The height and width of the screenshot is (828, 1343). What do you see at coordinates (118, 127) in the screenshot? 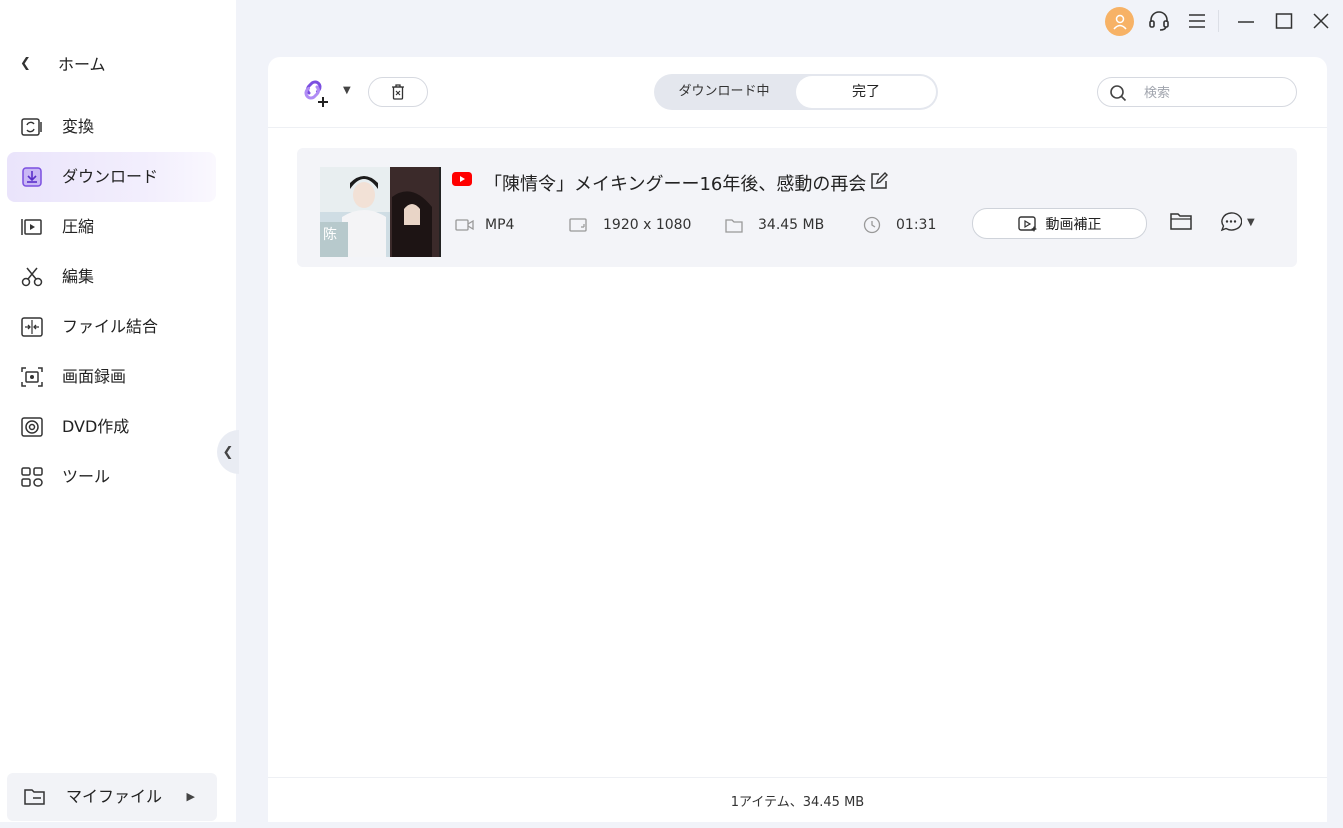
I see `sidebar-item-convert: 変換` at bounding box center [118, 127].